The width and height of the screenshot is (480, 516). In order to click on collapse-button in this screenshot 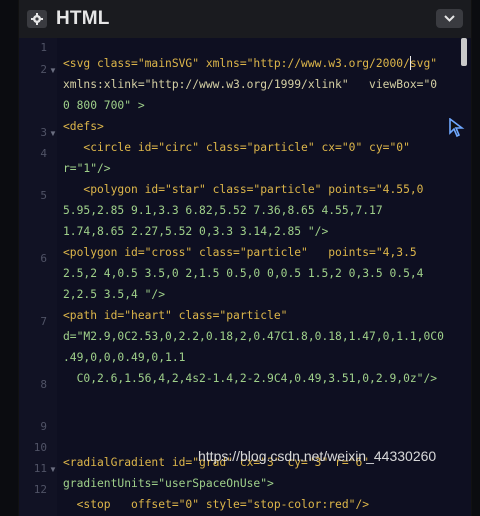, I will do `click(449, 18)`.